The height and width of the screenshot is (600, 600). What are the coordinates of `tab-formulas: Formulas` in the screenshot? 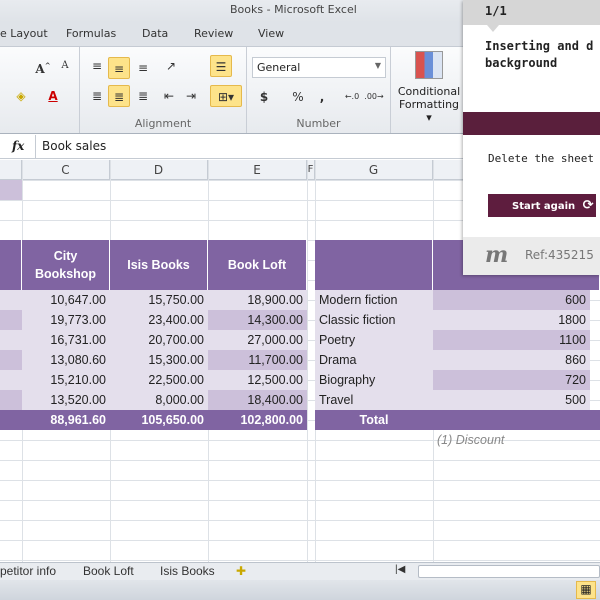 It's located at (91, 33).